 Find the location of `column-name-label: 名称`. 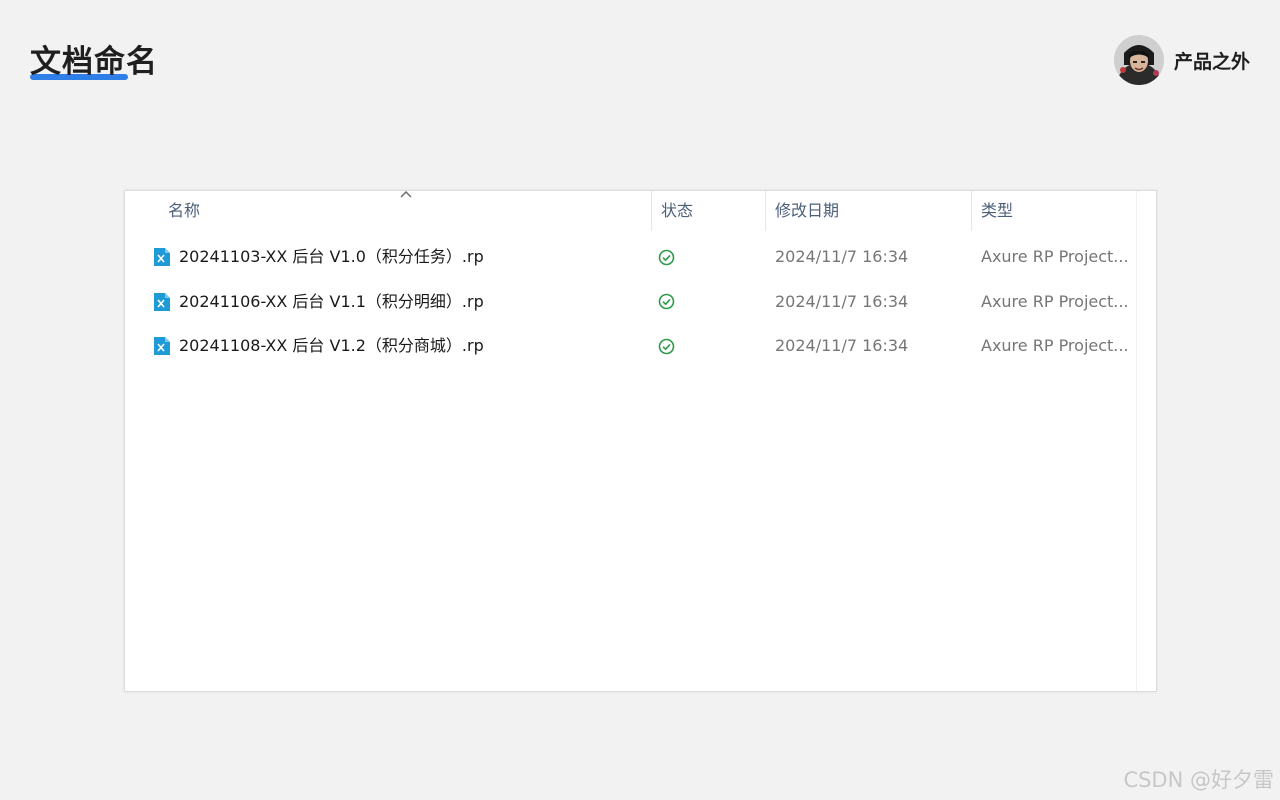

column-name-label: 名称 is located at coordinates (184, 210).